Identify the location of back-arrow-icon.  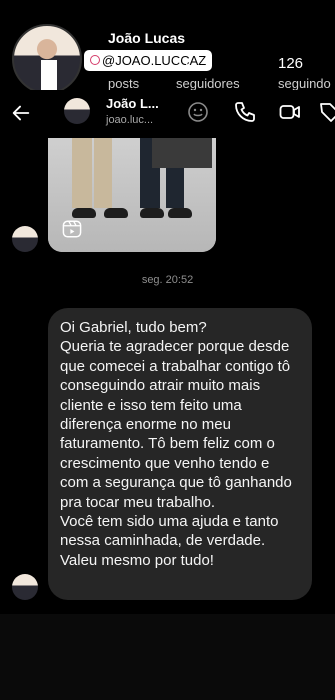
(21, 113).